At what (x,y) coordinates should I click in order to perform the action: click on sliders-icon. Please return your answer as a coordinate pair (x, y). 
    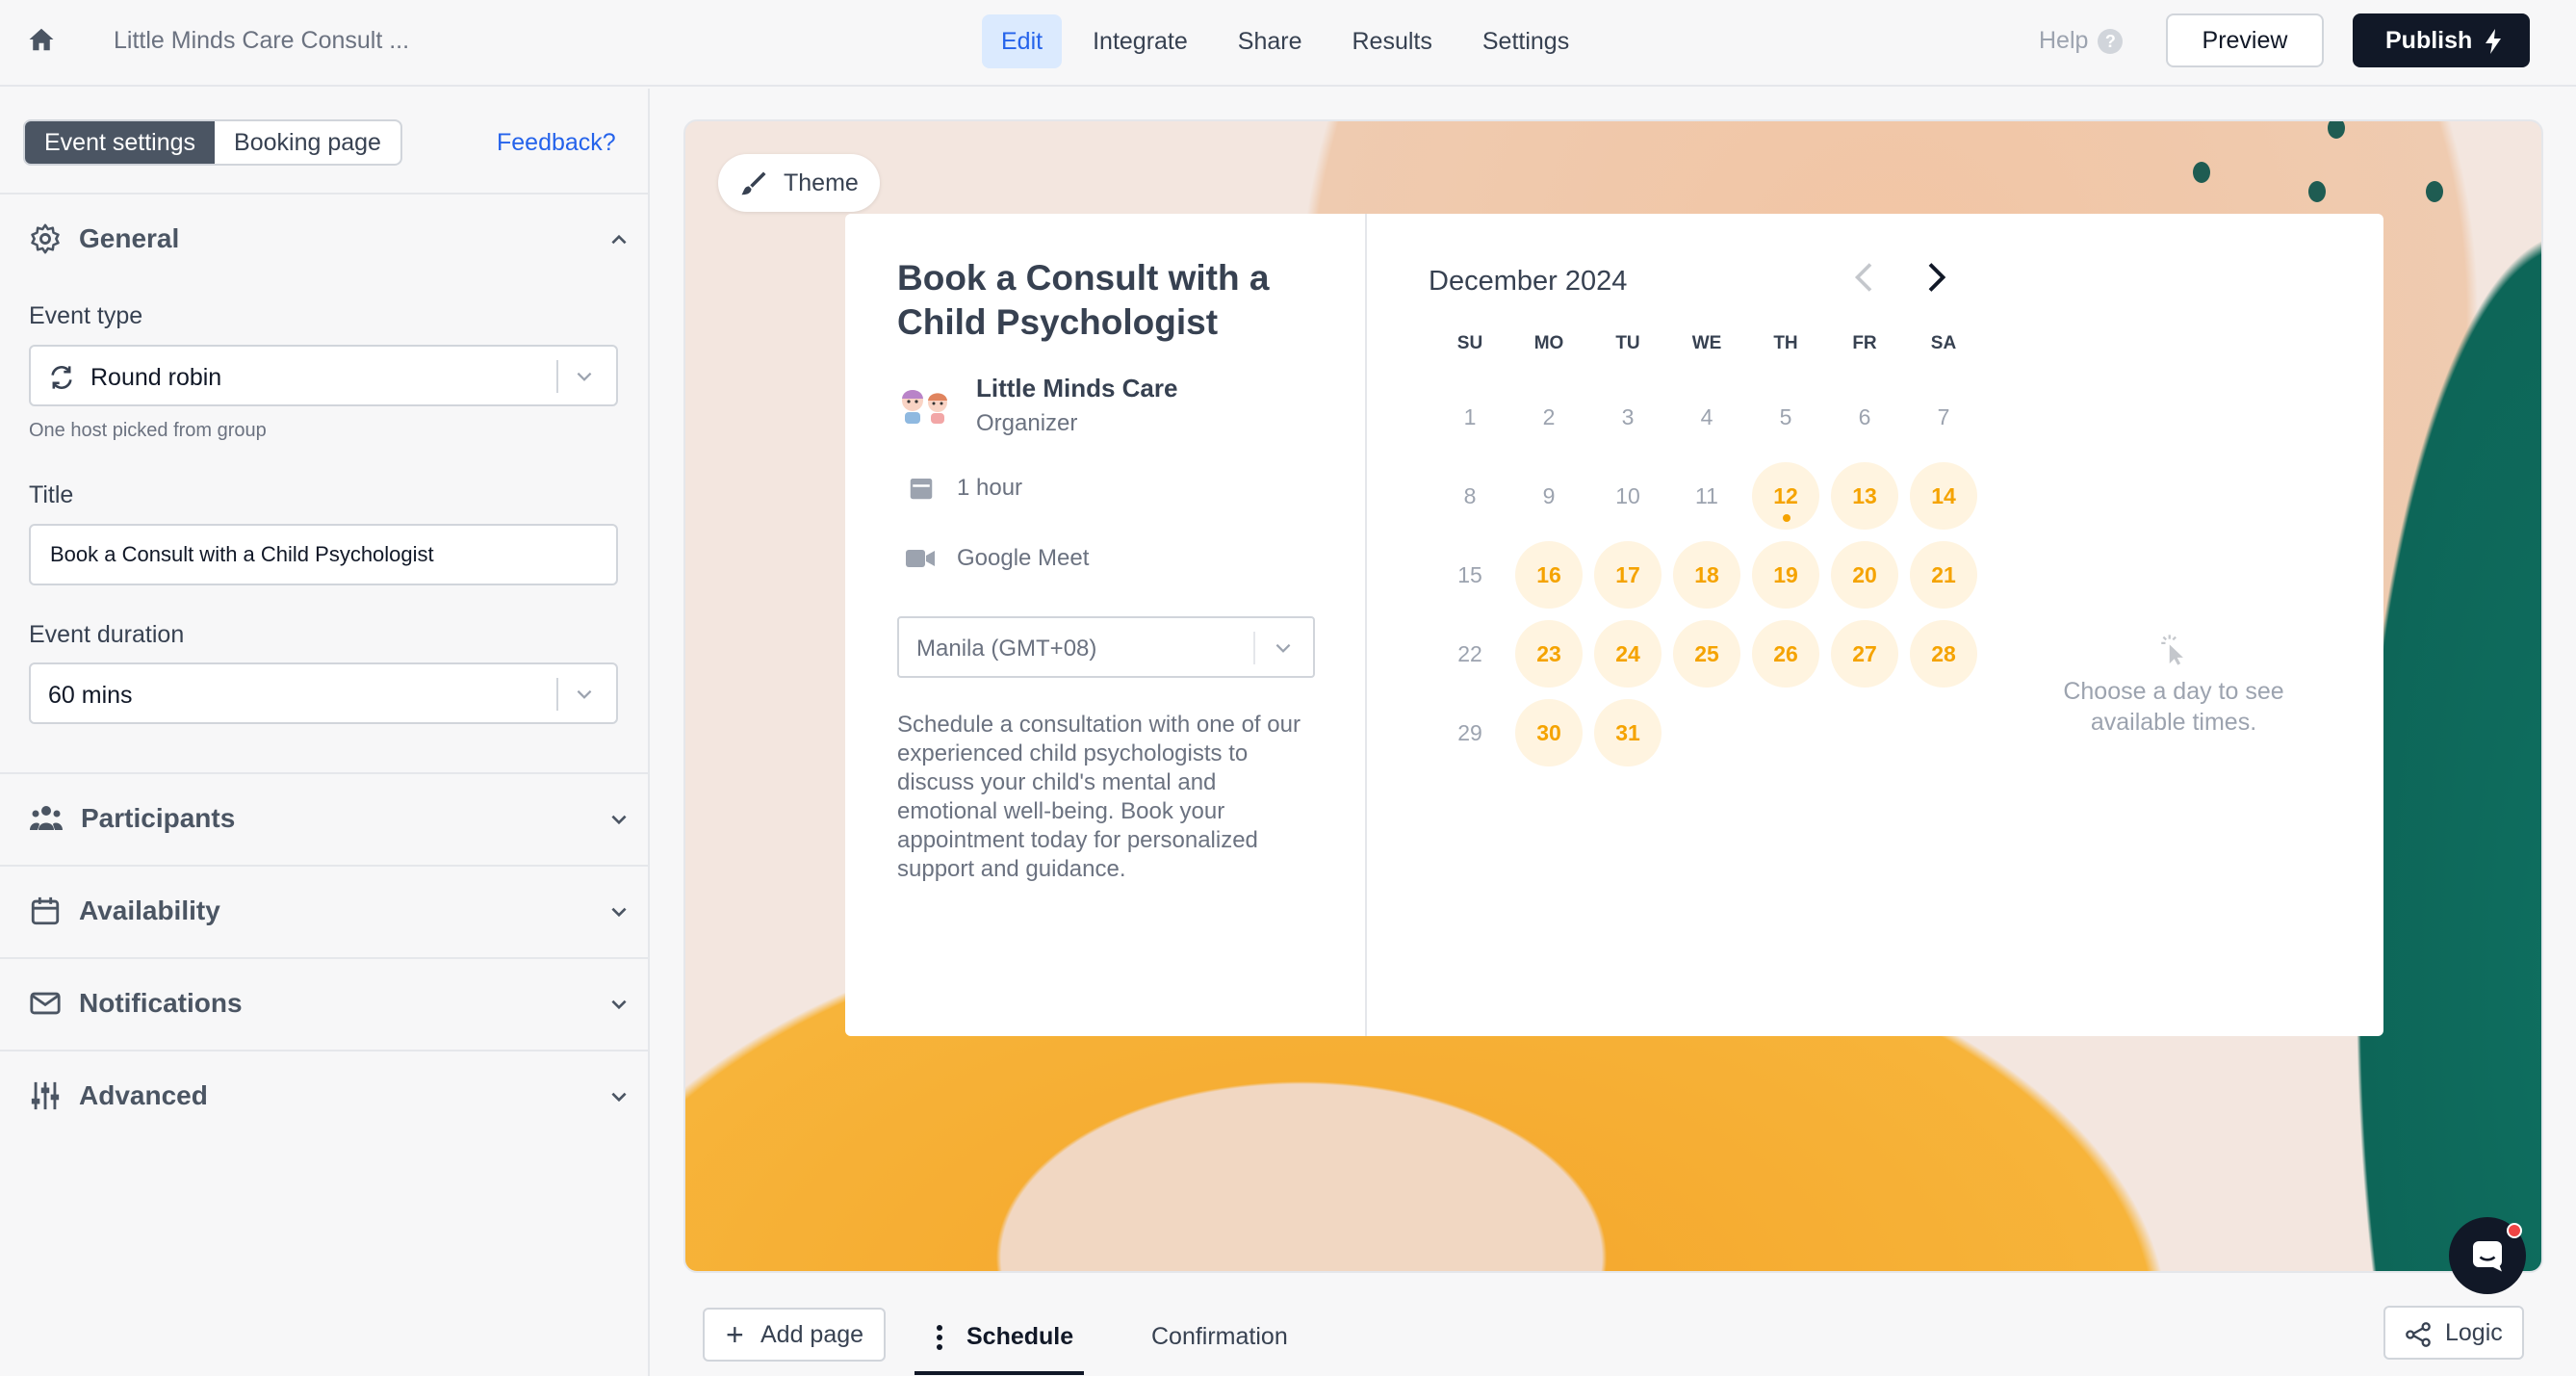
    Looking at the image, I should click on (45, 1095).